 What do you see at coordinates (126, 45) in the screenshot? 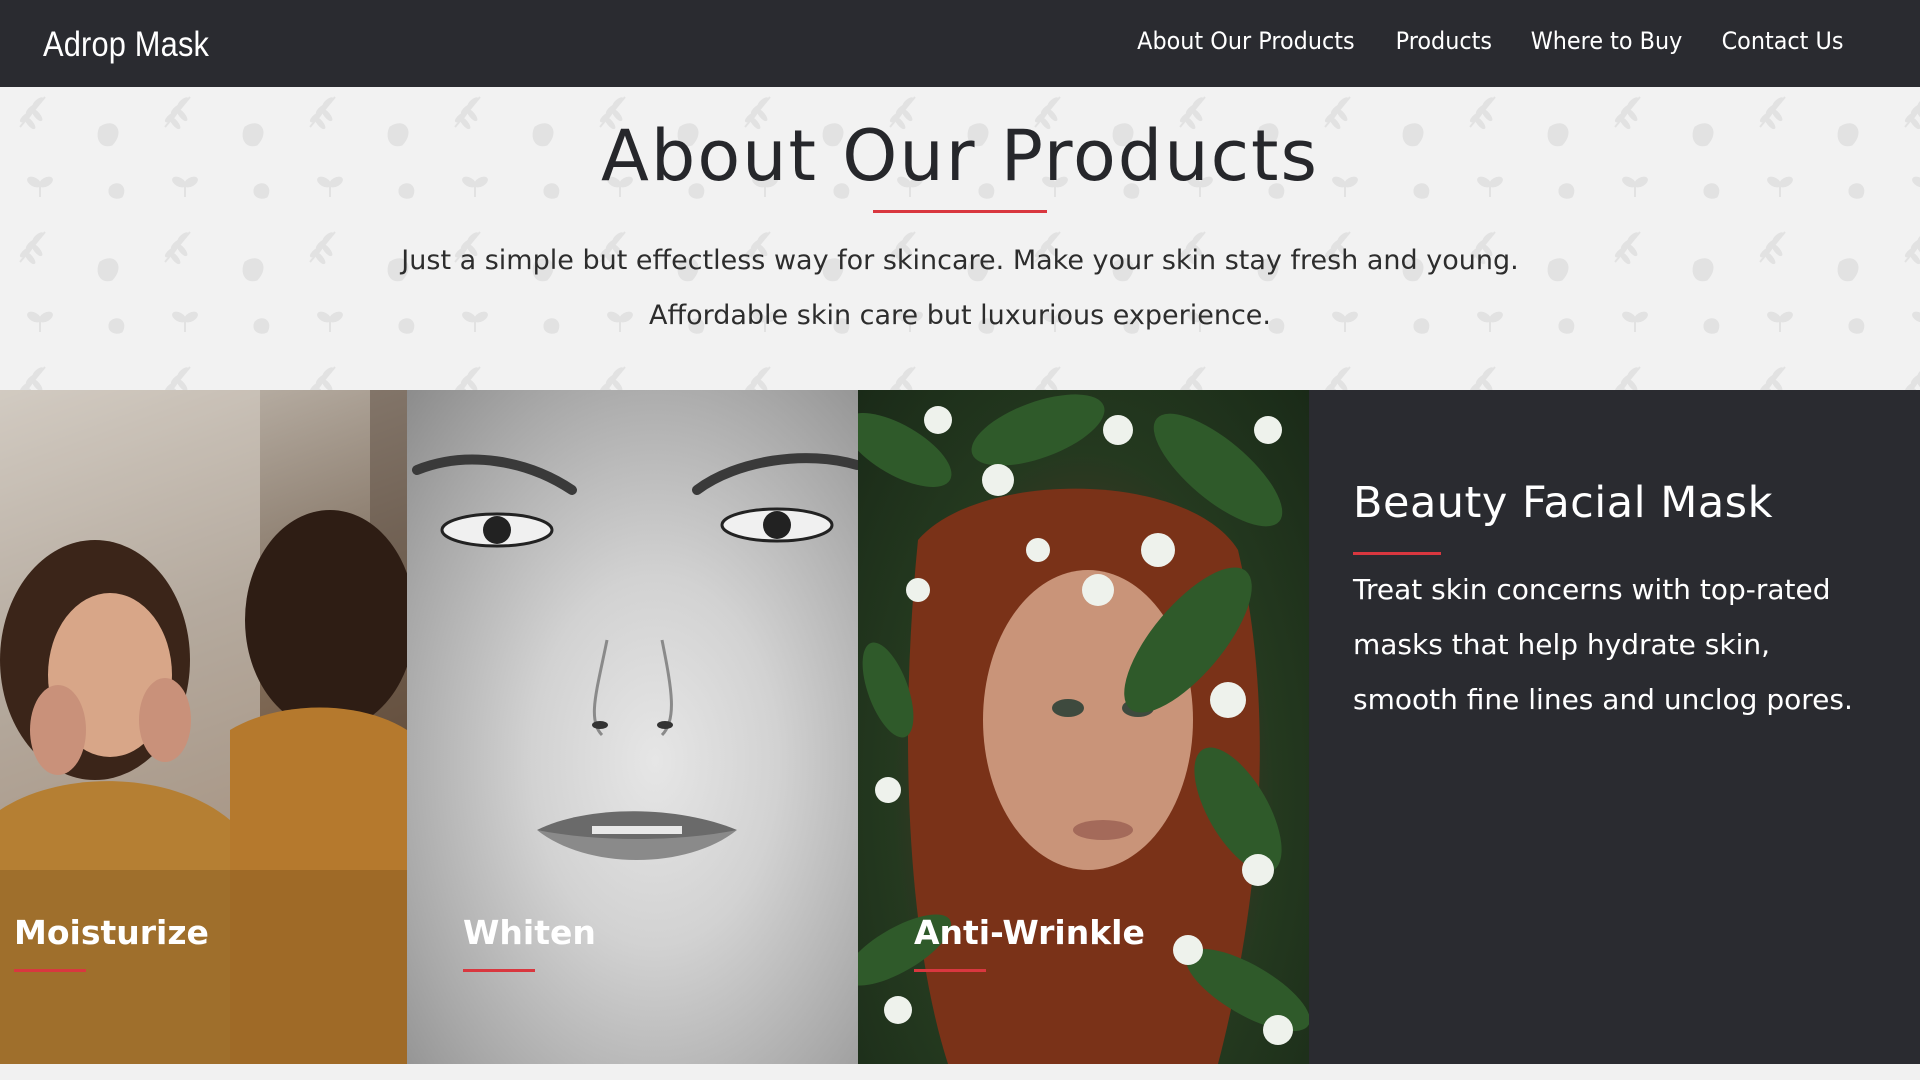
I see `brand-logo: Adrop Mask` at bounding box center [126, 45].